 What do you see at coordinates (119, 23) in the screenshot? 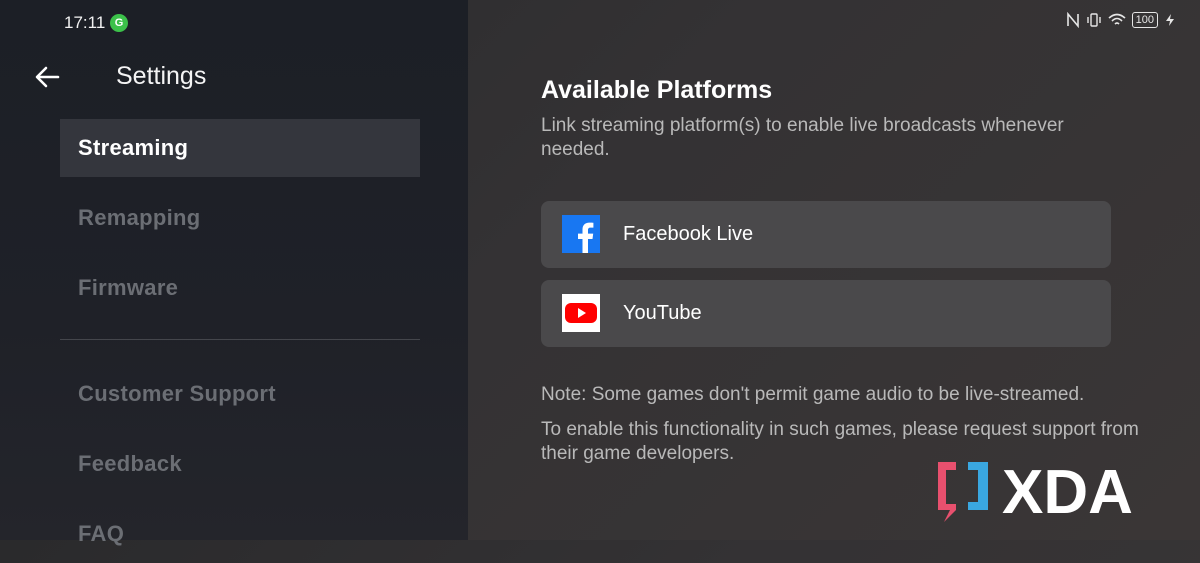
I see `grammarly-g-icon: G` at bounding box center [119, 23].